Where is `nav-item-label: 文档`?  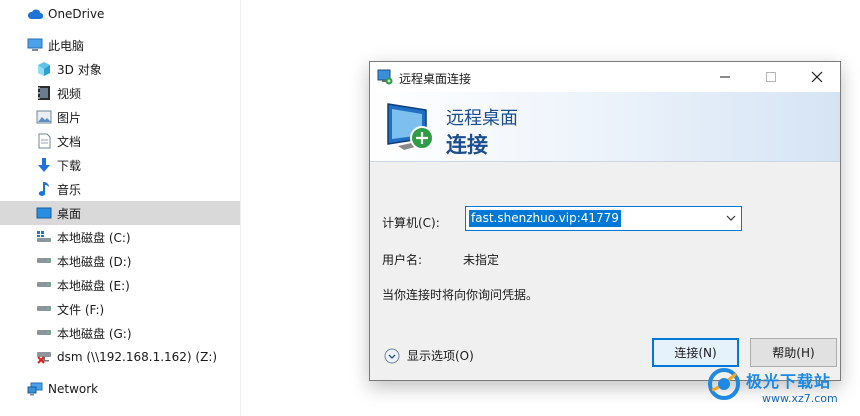
nav-item-label: 文档 is located at coordinates (69, 141).